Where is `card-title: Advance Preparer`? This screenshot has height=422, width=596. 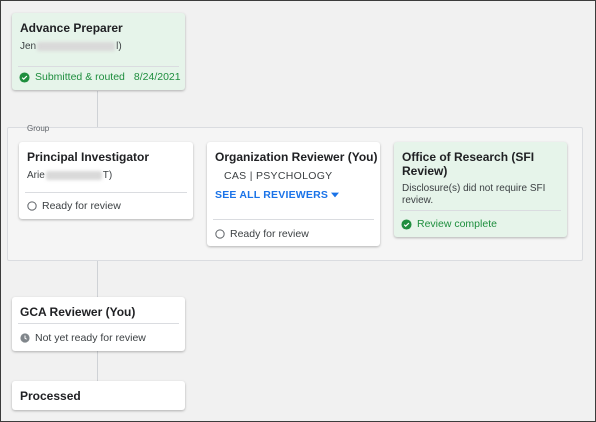 card-title: Advance Preparer is located at coordinates (71, 28).